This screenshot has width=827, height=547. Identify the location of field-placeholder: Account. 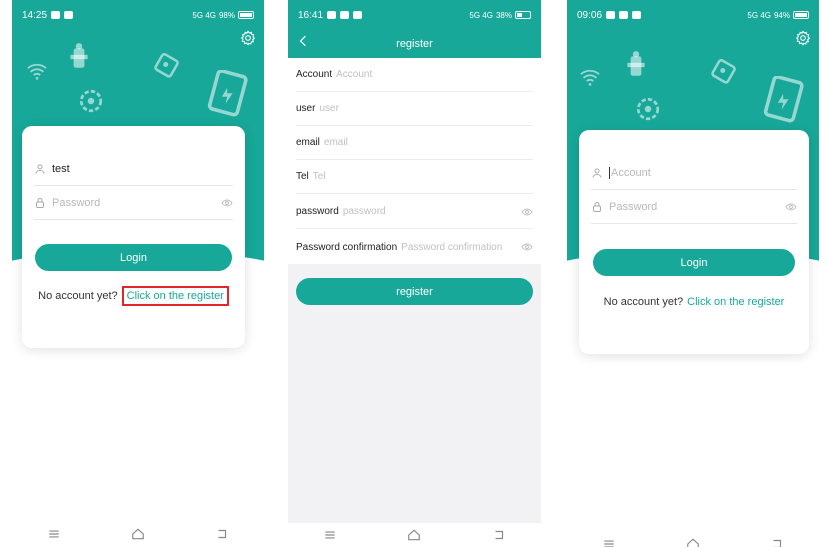
(354, 74).